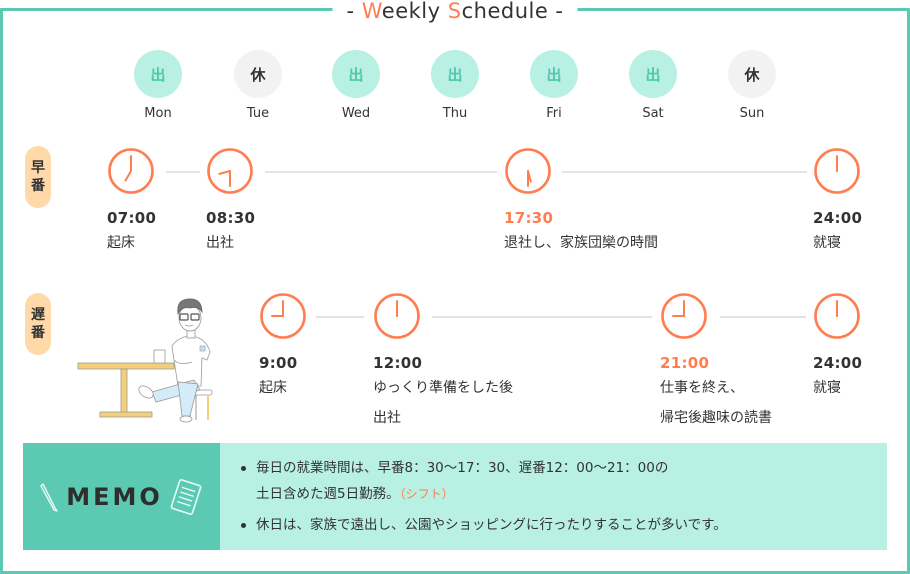 This screenshot has height=574, width=910. What do you see at coordinates (685, 363) in the screenshot?
I see `event-time: 21:00` at bounding box center [685, 363].